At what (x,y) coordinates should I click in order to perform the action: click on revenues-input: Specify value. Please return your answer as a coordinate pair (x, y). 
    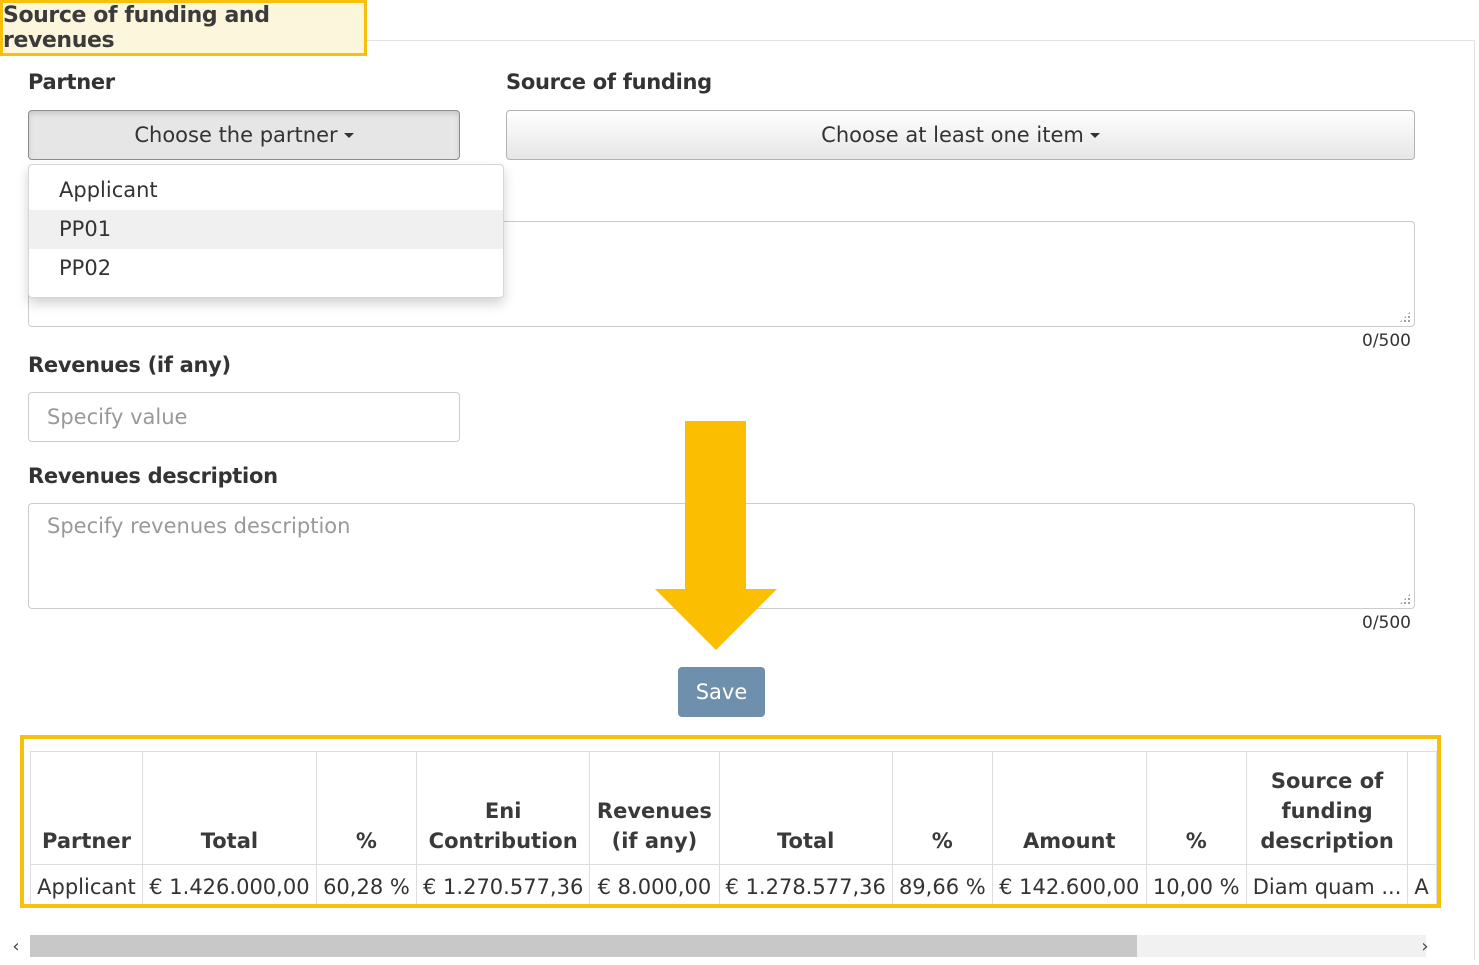
    Looking at the image, I should click on (244, 417).